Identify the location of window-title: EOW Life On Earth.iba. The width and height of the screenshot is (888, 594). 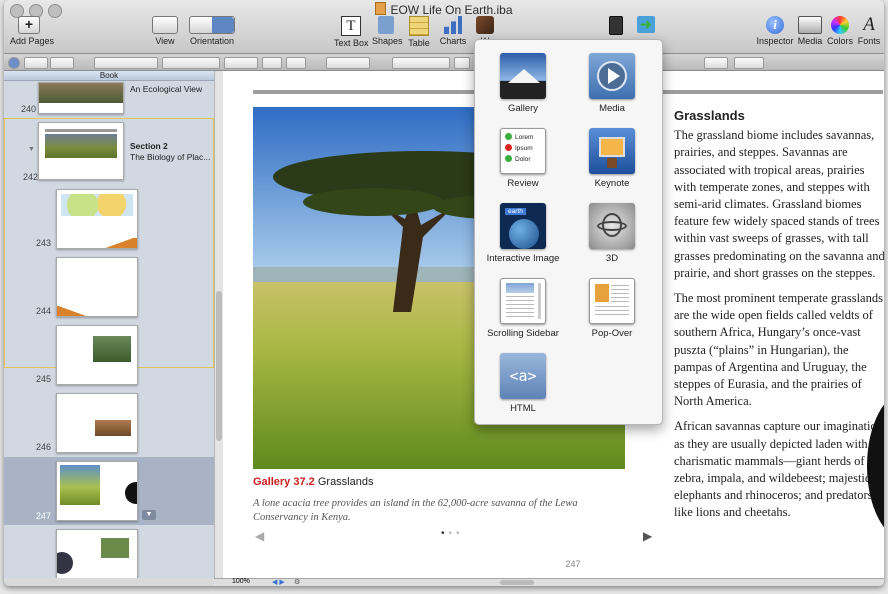
(444, 9).